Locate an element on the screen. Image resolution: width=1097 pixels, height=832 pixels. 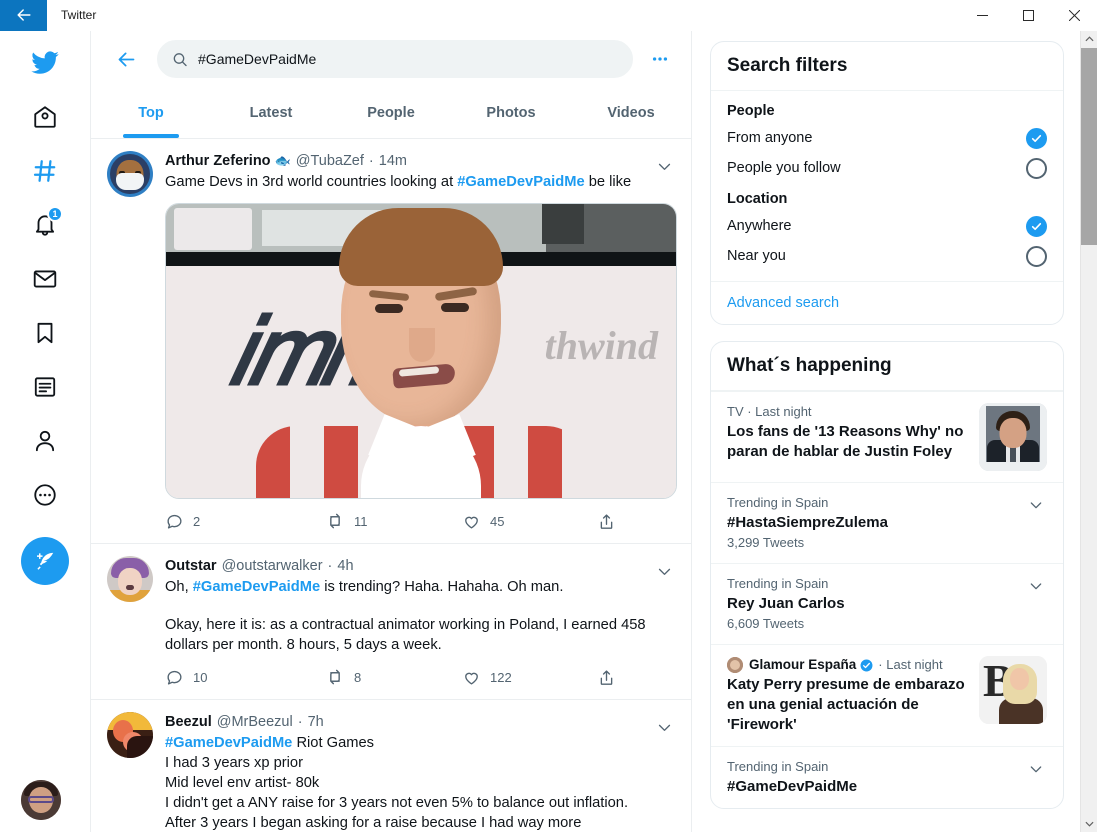
hashtag-icon is located at coordinates (44, 171).